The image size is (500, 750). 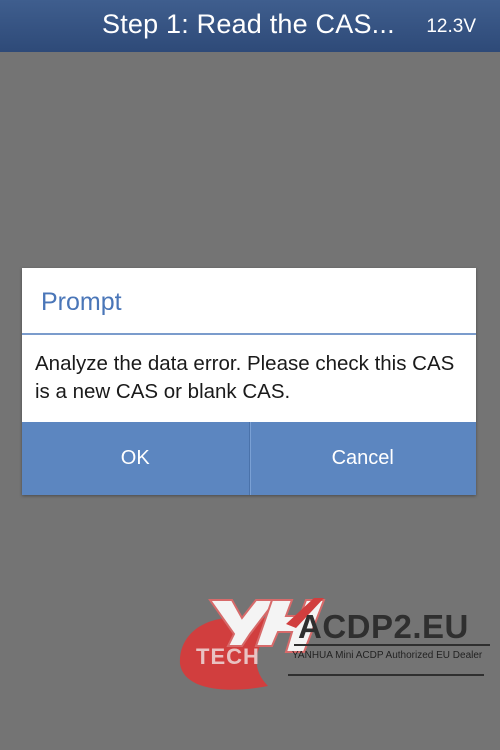 What do you see at coordinates (228, 656) in the screenshot?
I see `logo-tech-text: TECH` at bounding box center [228, 656].